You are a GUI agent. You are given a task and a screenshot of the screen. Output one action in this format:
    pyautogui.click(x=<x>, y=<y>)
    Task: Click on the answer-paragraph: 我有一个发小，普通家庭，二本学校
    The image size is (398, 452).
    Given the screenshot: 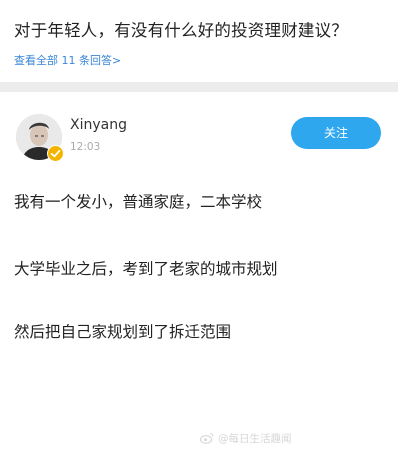 What is the action you would take?
    pyautogui.click(x=138, y=202)
    